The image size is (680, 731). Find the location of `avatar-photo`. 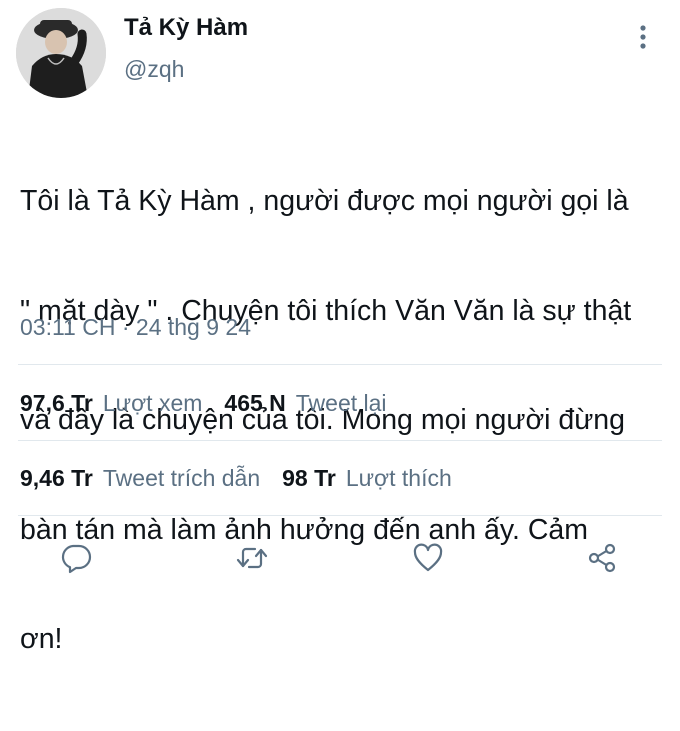

avatar-photo is located at coordinates (61, 53).